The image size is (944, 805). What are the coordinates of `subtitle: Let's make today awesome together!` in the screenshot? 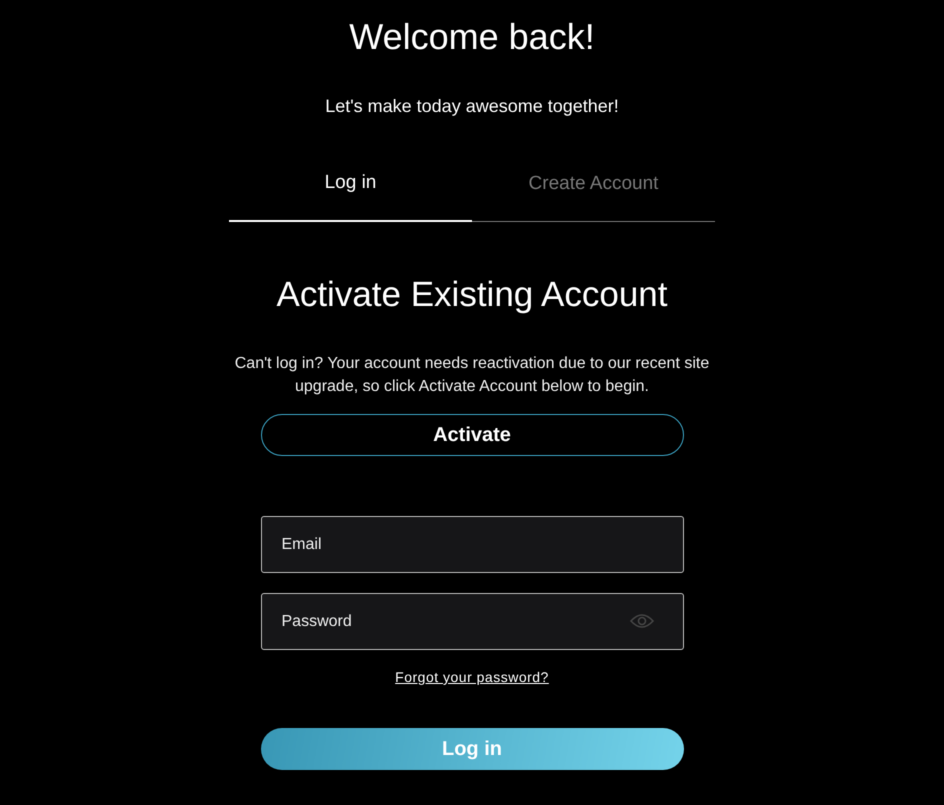 It's located at (472, 106).